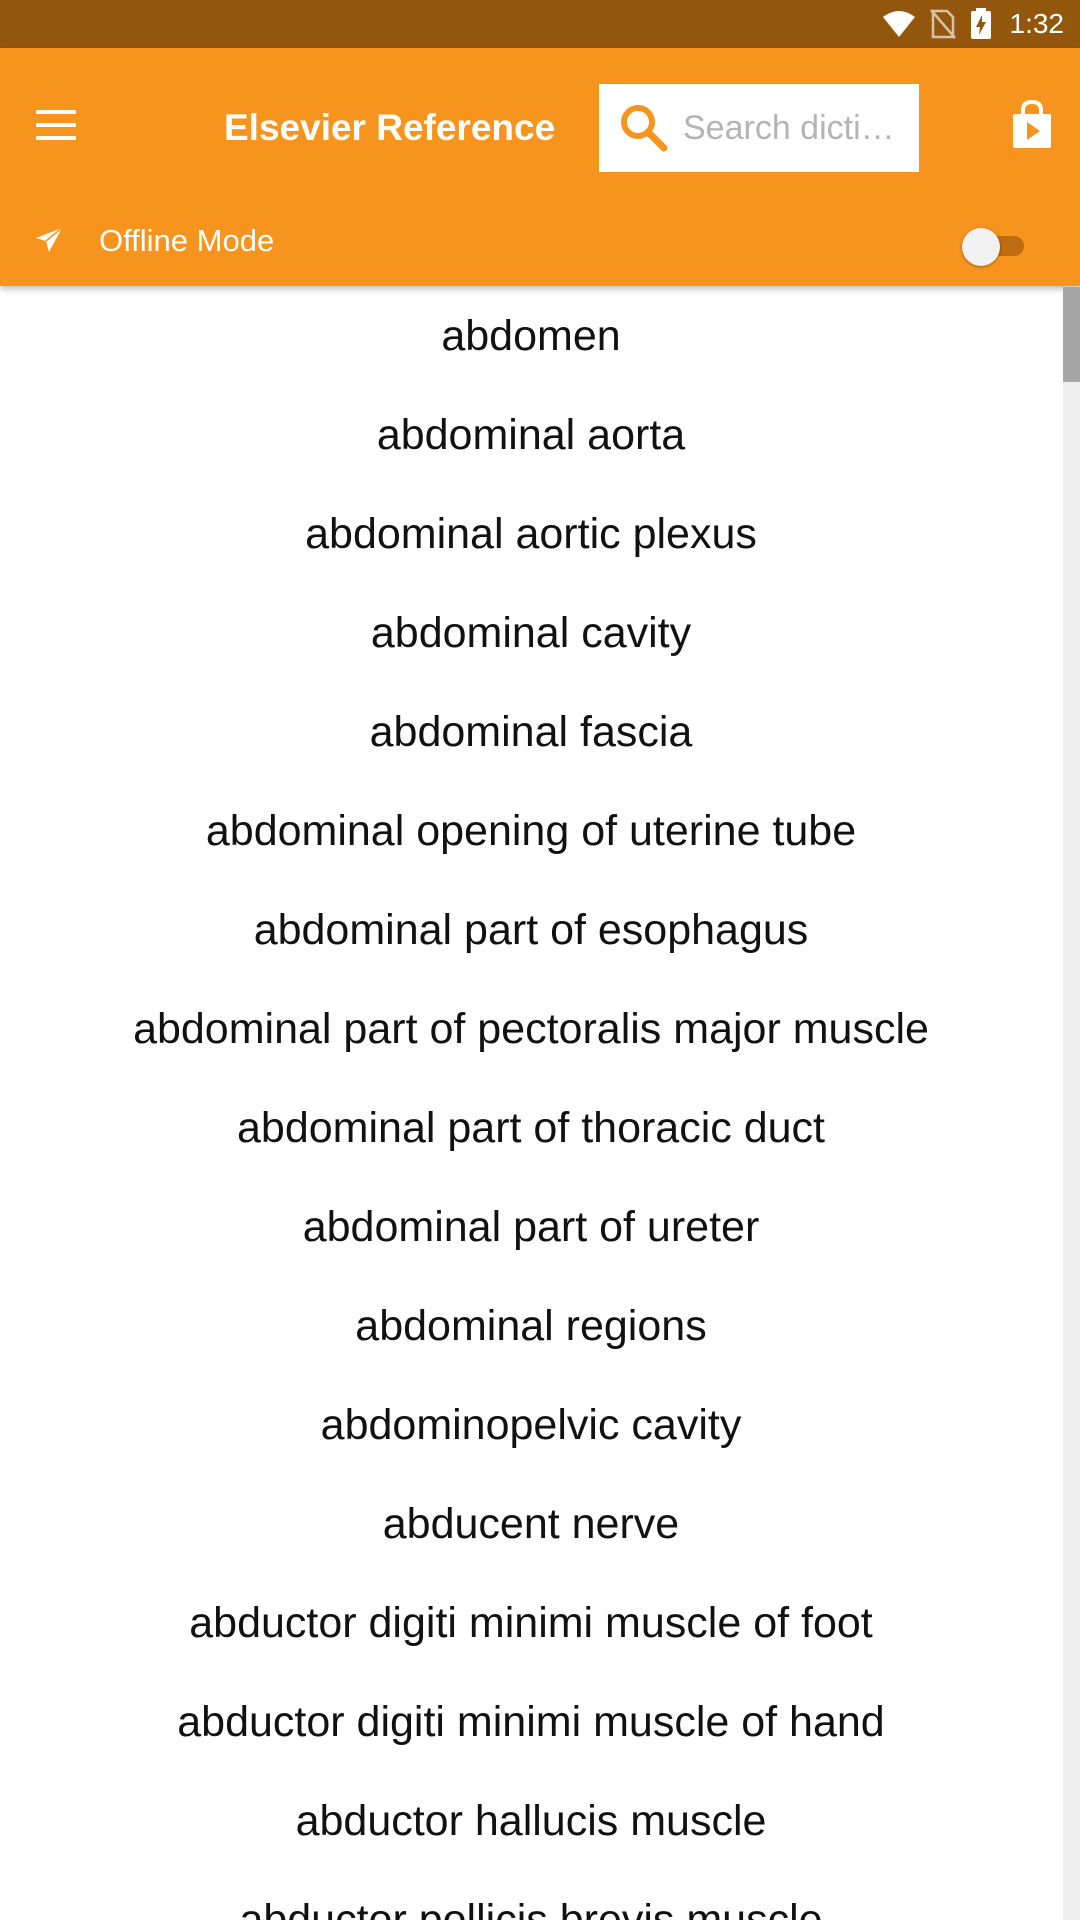 The image size is (1080, 1920). Describe the element at coordinates (531, 1623) in the screenshot. I see `list-item: abductor digiti minimi muscle of foot` at that location.